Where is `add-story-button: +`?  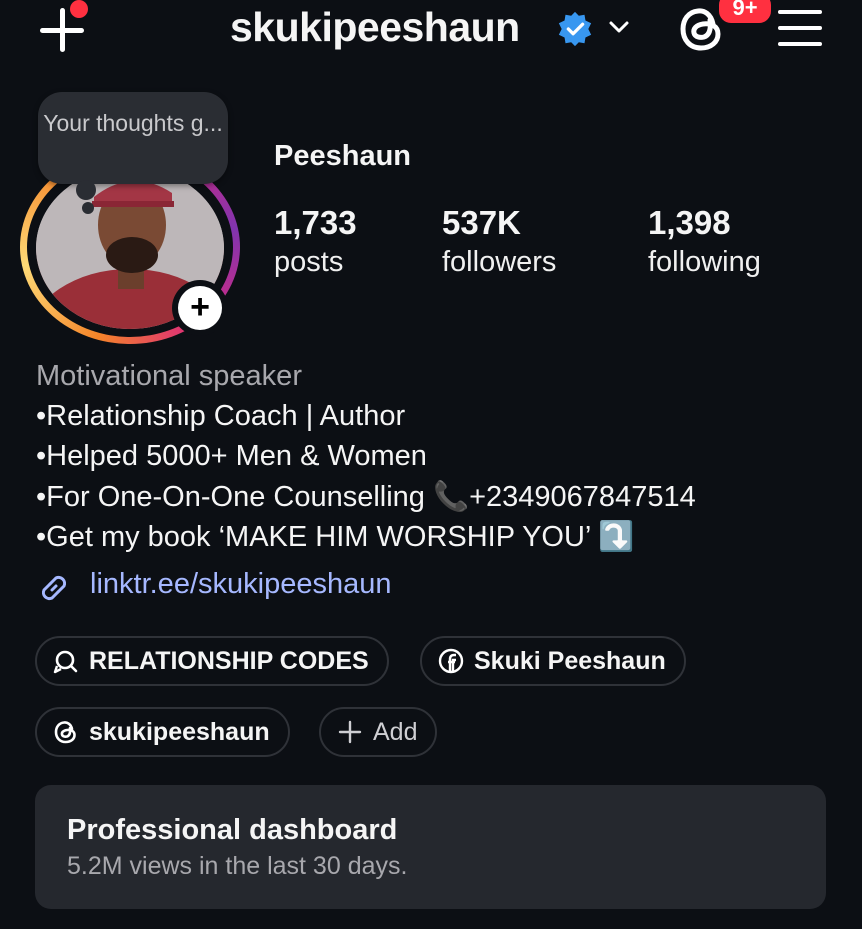 add-story-button: + is located at coordinates (200, 308).